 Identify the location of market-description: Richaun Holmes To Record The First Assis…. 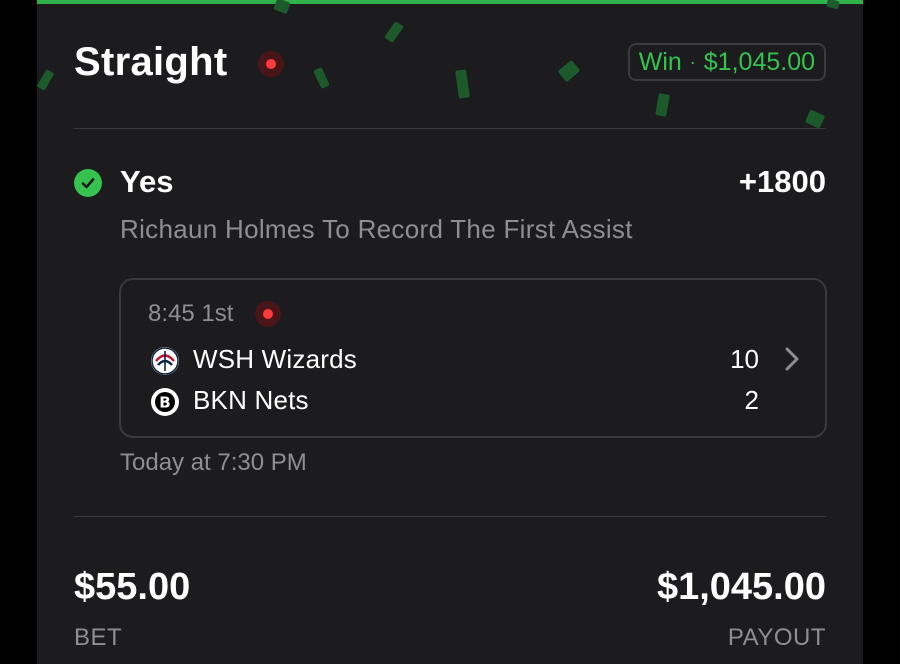
(376, 229).